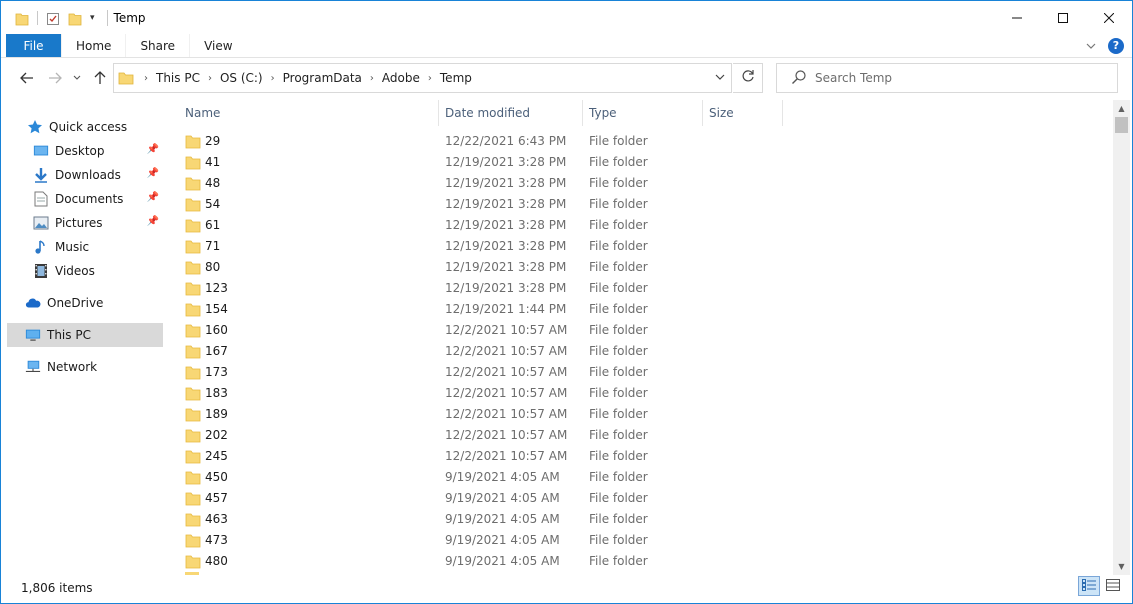  Describe the element at coordinates (646, 393) in the screenshot. I see `table-row: 183 12/2/2021 10:57 AM File folder` at that location.